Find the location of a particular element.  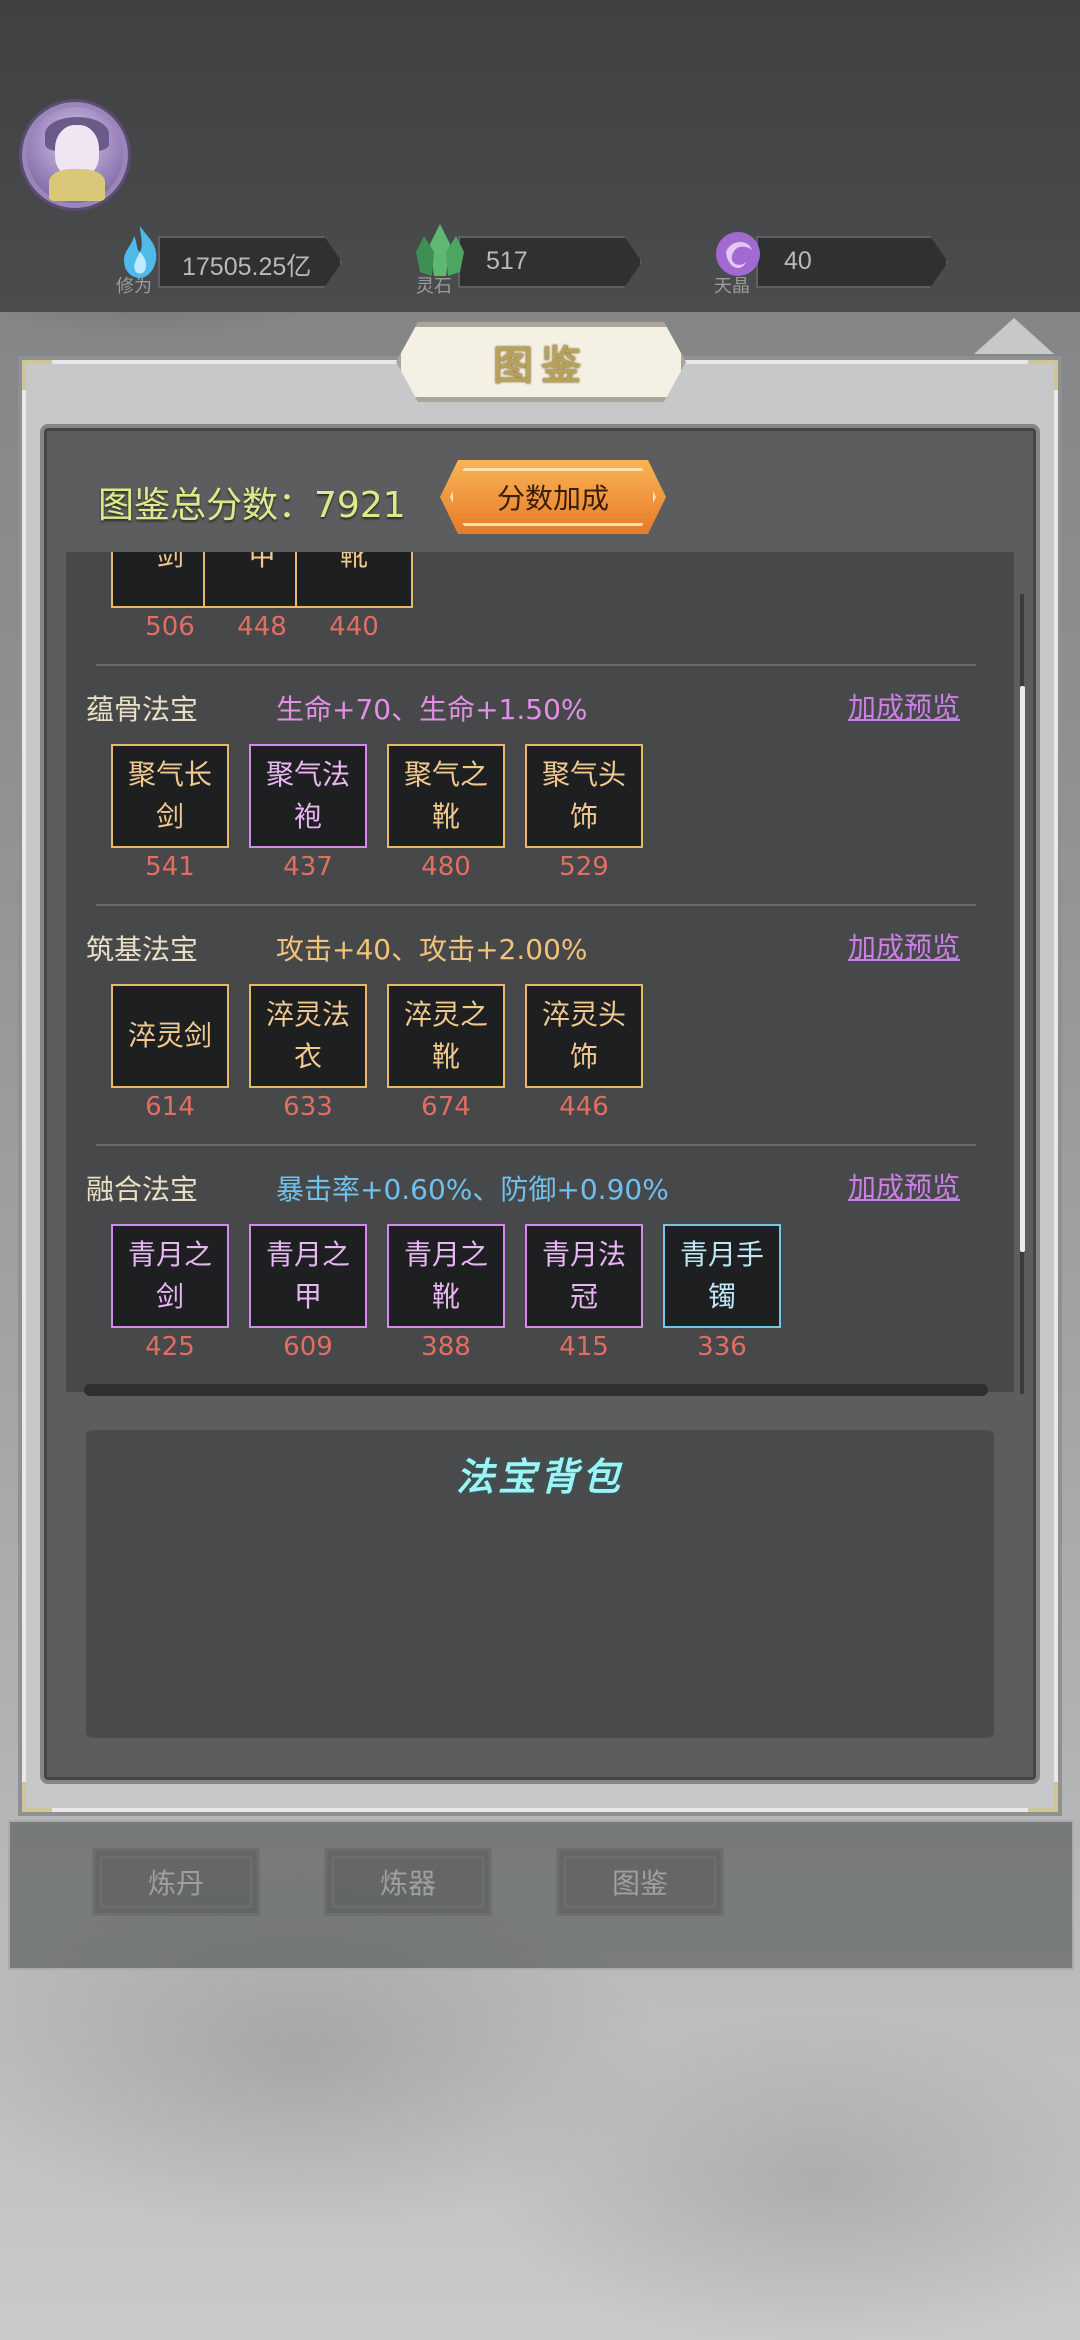

resource-value: 40 is located at coordinates (798, 261).